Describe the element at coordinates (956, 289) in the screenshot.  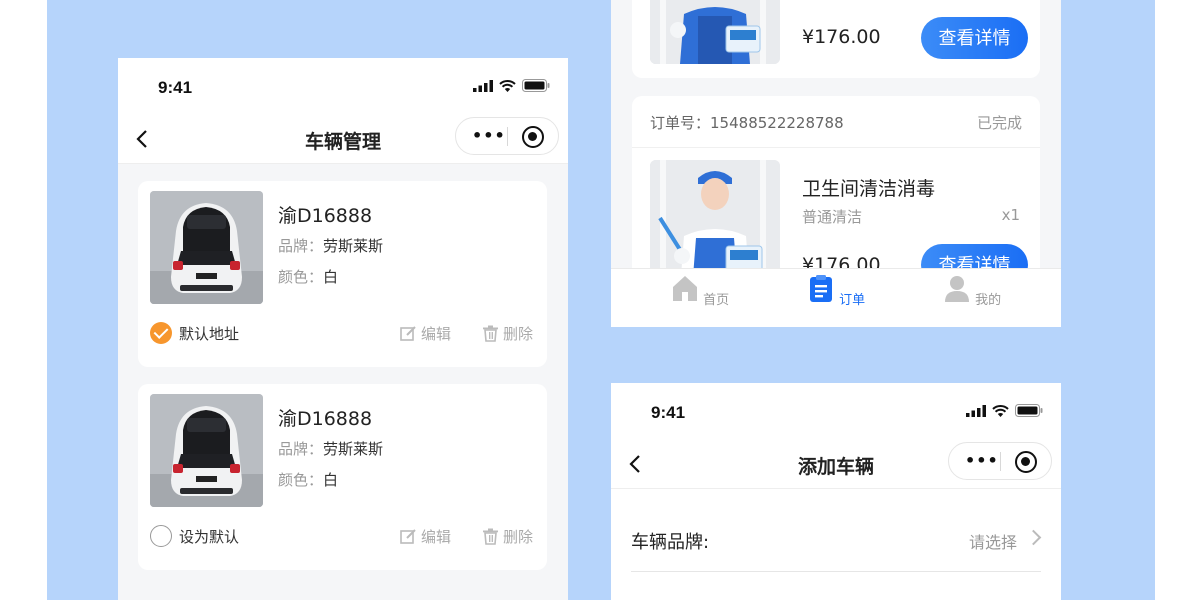
I see `user-icon` at that location.